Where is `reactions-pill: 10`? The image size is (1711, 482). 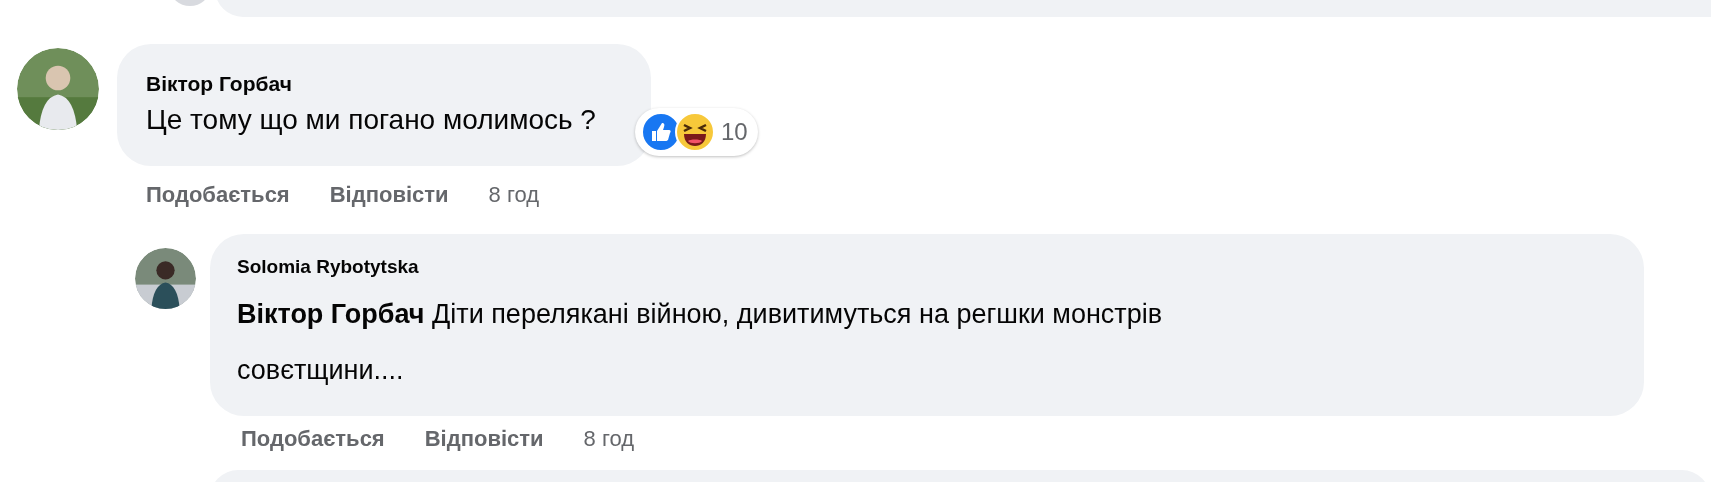
reactions-pill: 10 is located at coordinates (696, 132).